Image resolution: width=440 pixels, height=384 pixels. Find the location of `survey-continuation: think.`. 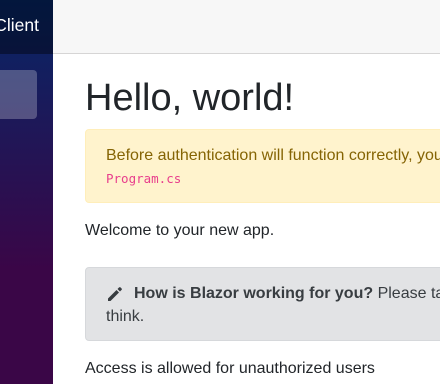

survey-continuation: think. is located at coordinates (125, 317).